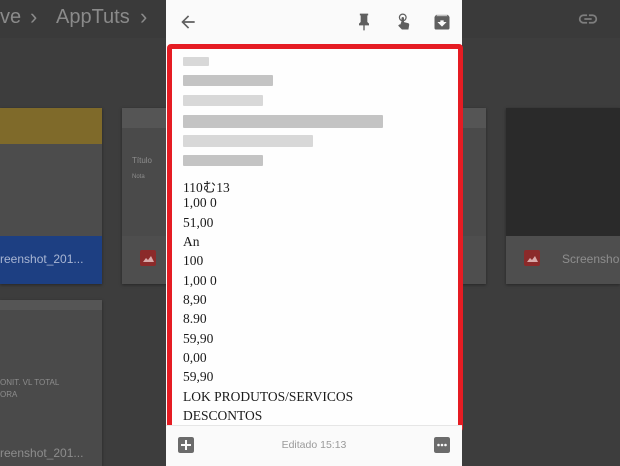 The image size is (620, 466). What do you see at coordinates (195, 318) in the screenshot?
I see `note-line: 8.90` at bounding box center [195, 318].